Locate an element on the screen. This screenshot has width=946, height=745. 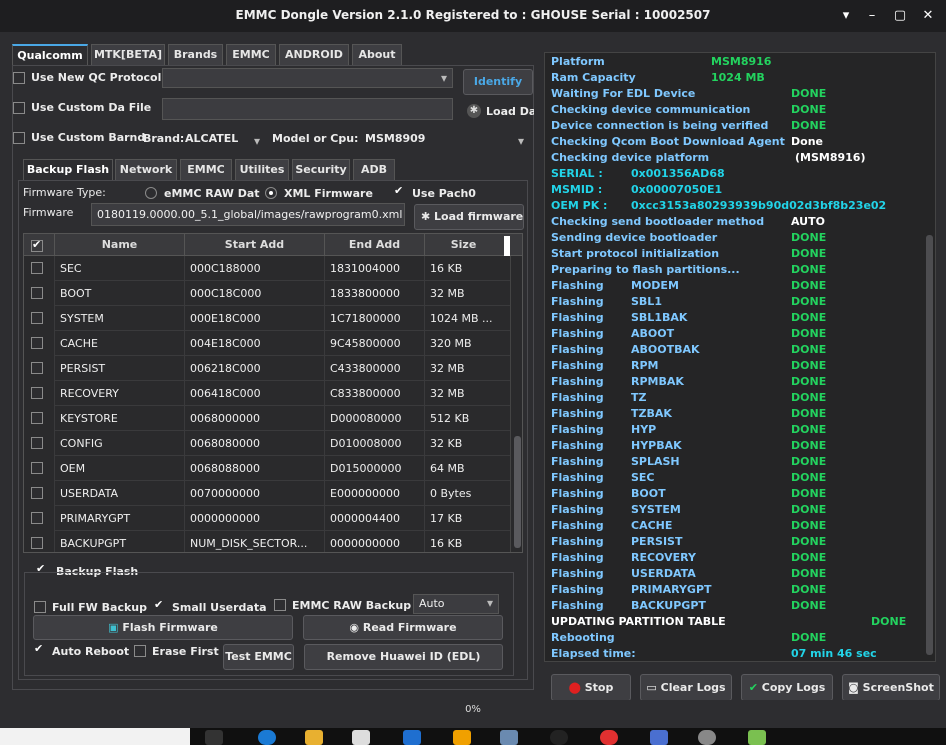
menu-dropdown-icon: ▾ is located at coordinates (846, 16).